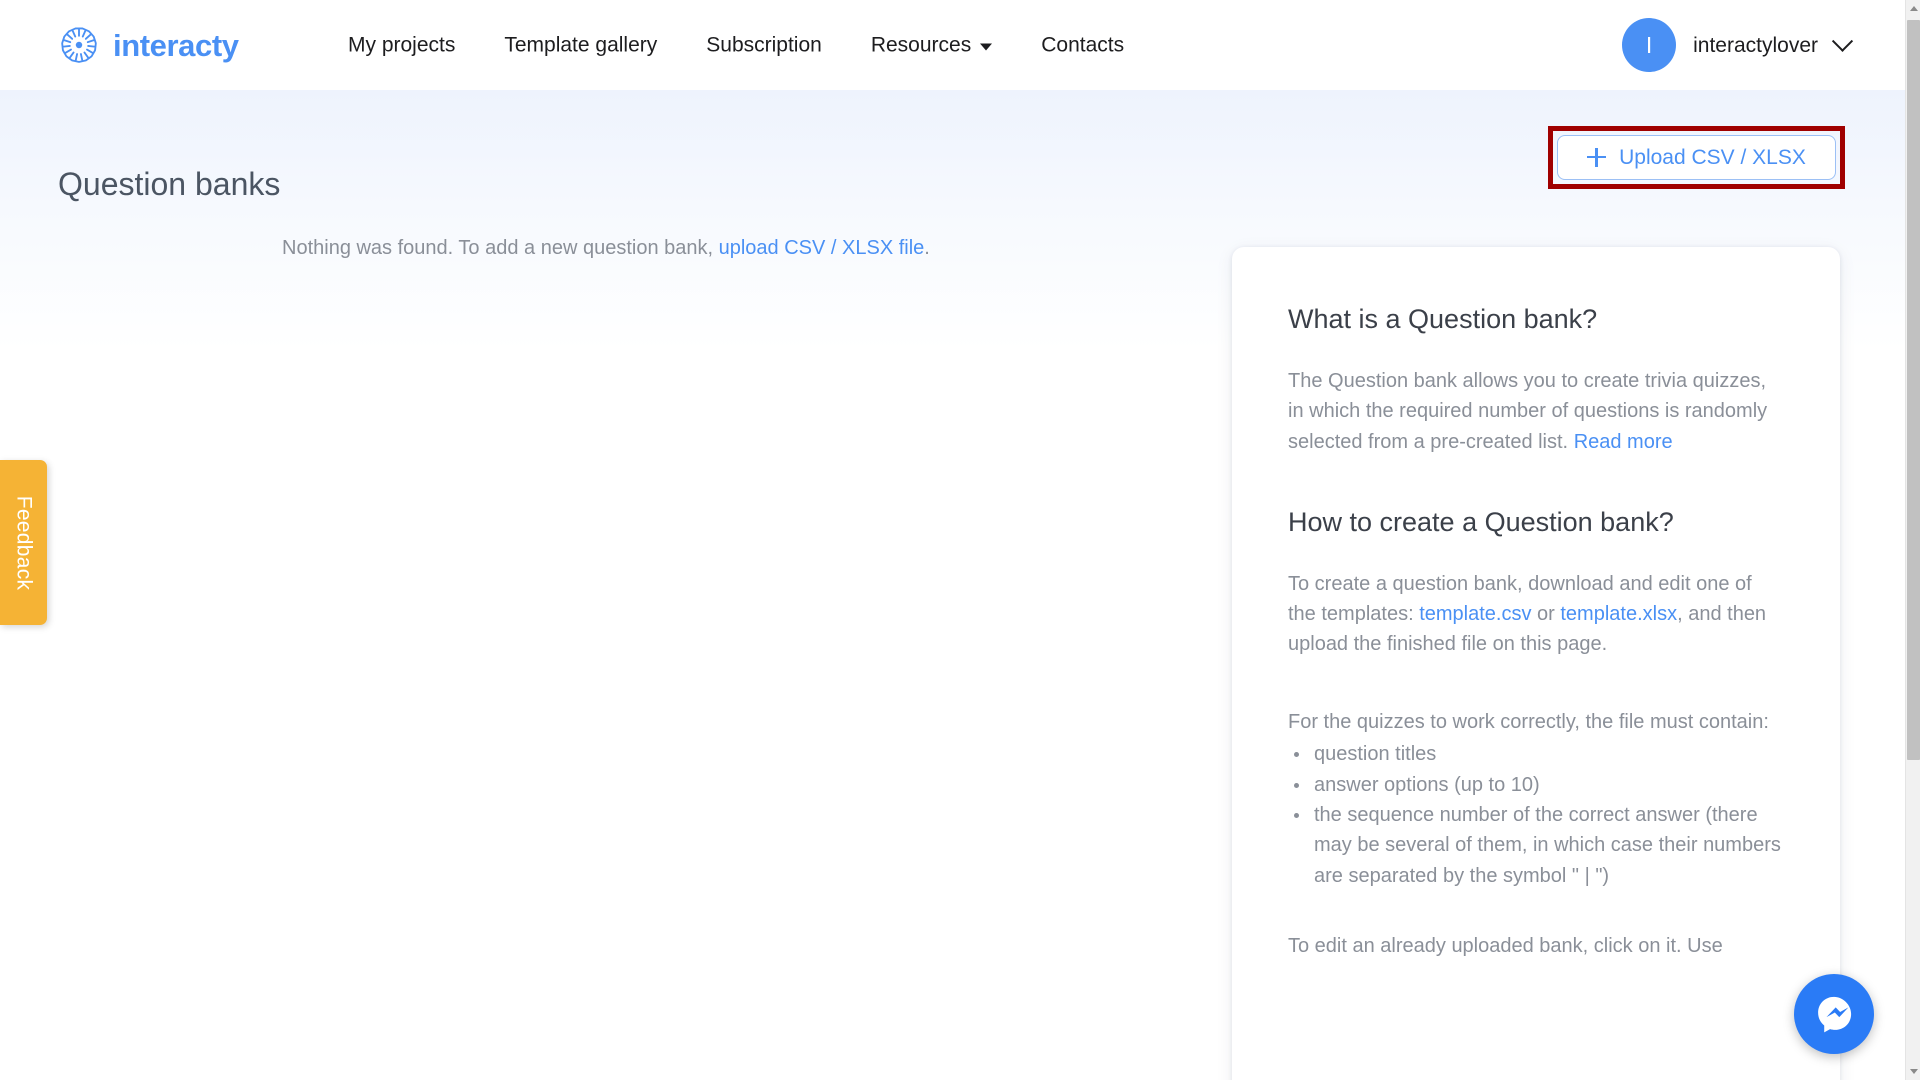 Image resolution: width=1920 pixels, height=1080 pixels. Describe the element at coordinates (1649, 45) in the screenshot. I see `avatar: I` at that location.